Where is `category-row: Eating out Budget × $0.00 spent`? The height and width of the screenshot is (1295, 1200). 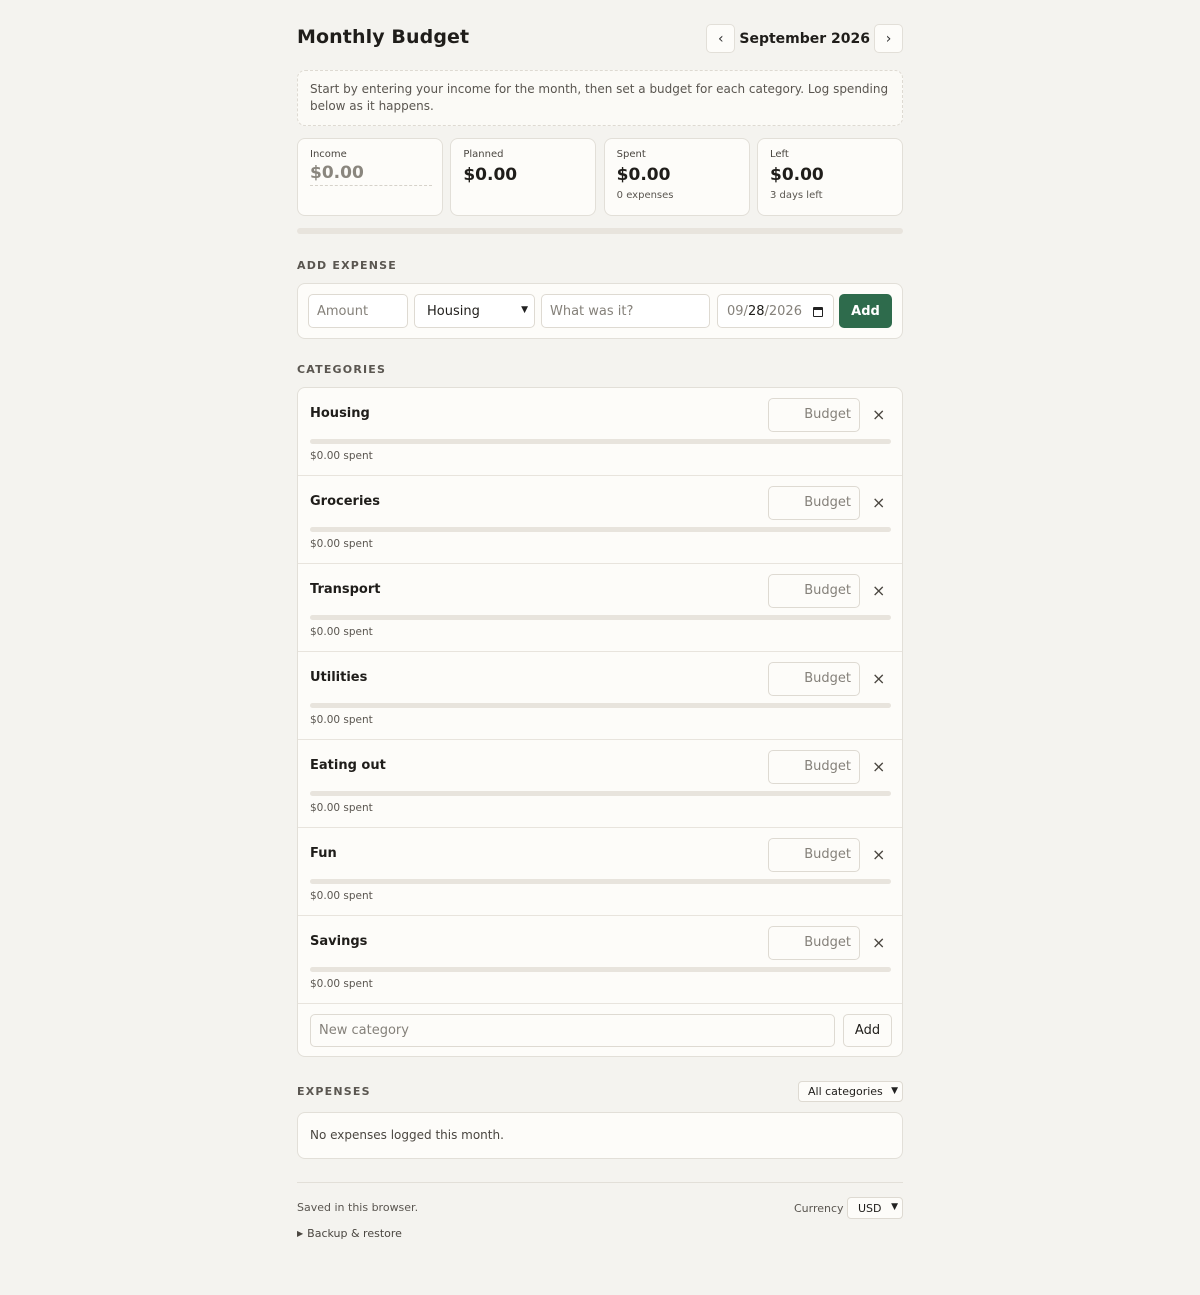
category-row: Eating out Budget × $0.00 spent is located at coordinates (600, 784).